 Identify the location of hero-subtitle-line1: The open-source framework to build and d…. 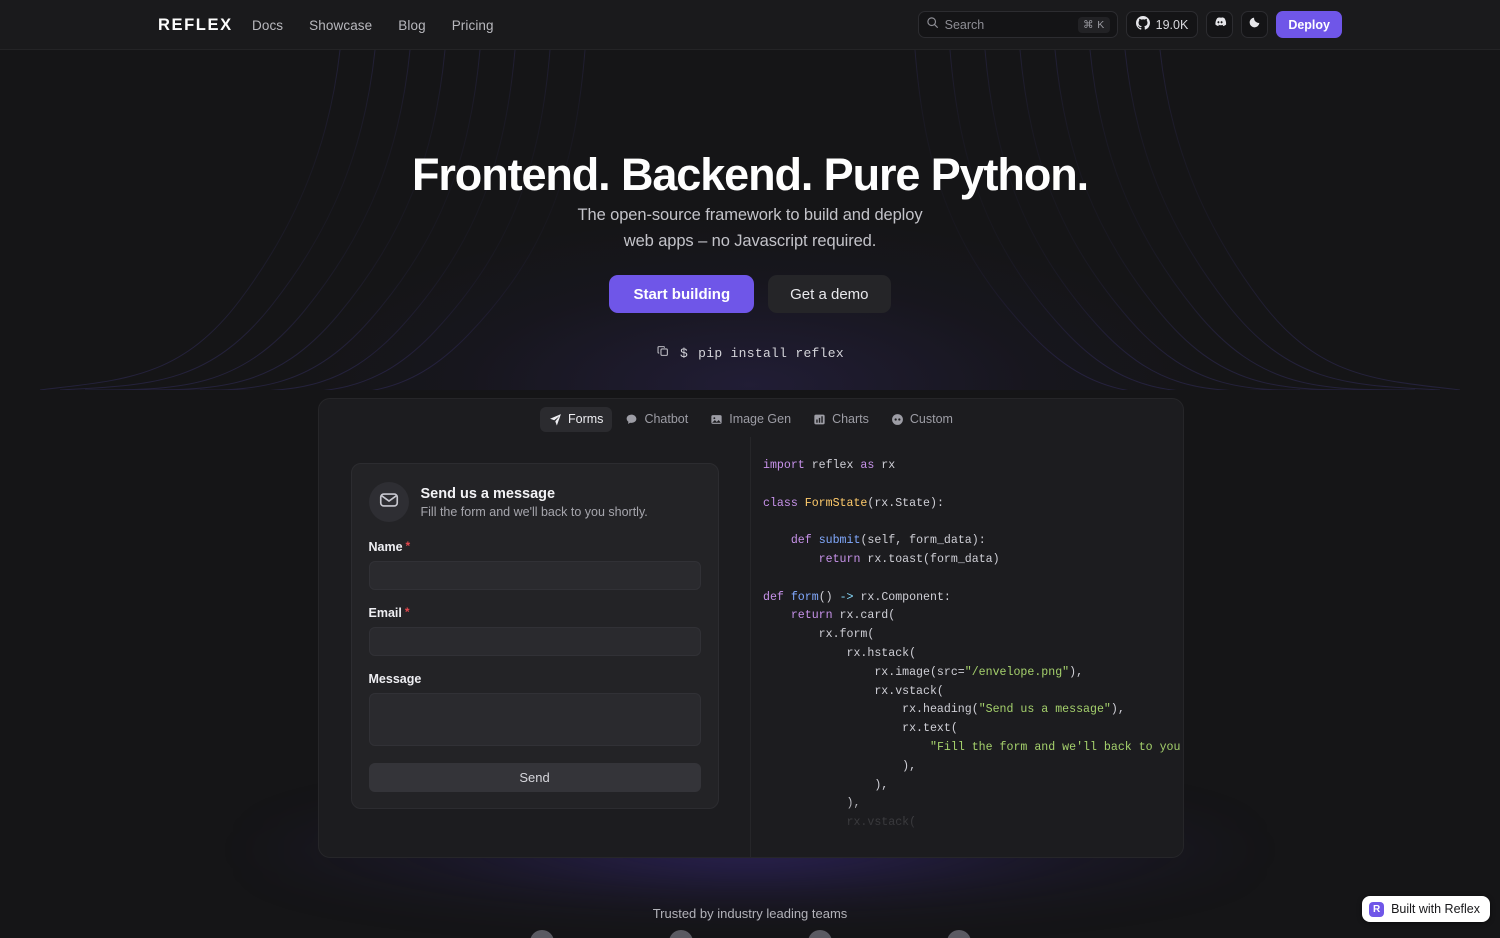
(750, 215).